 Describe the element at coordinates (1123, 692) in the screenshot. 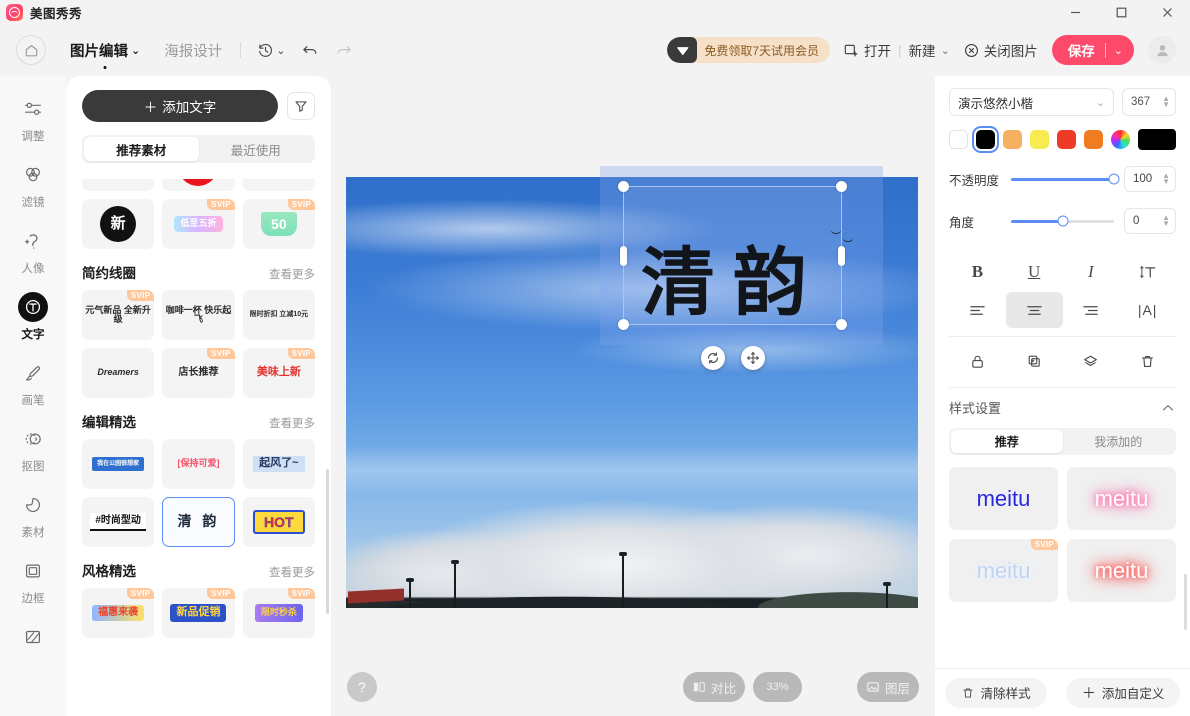

I see `add-custom-style-button: ＋ 添加自定义` at that location.